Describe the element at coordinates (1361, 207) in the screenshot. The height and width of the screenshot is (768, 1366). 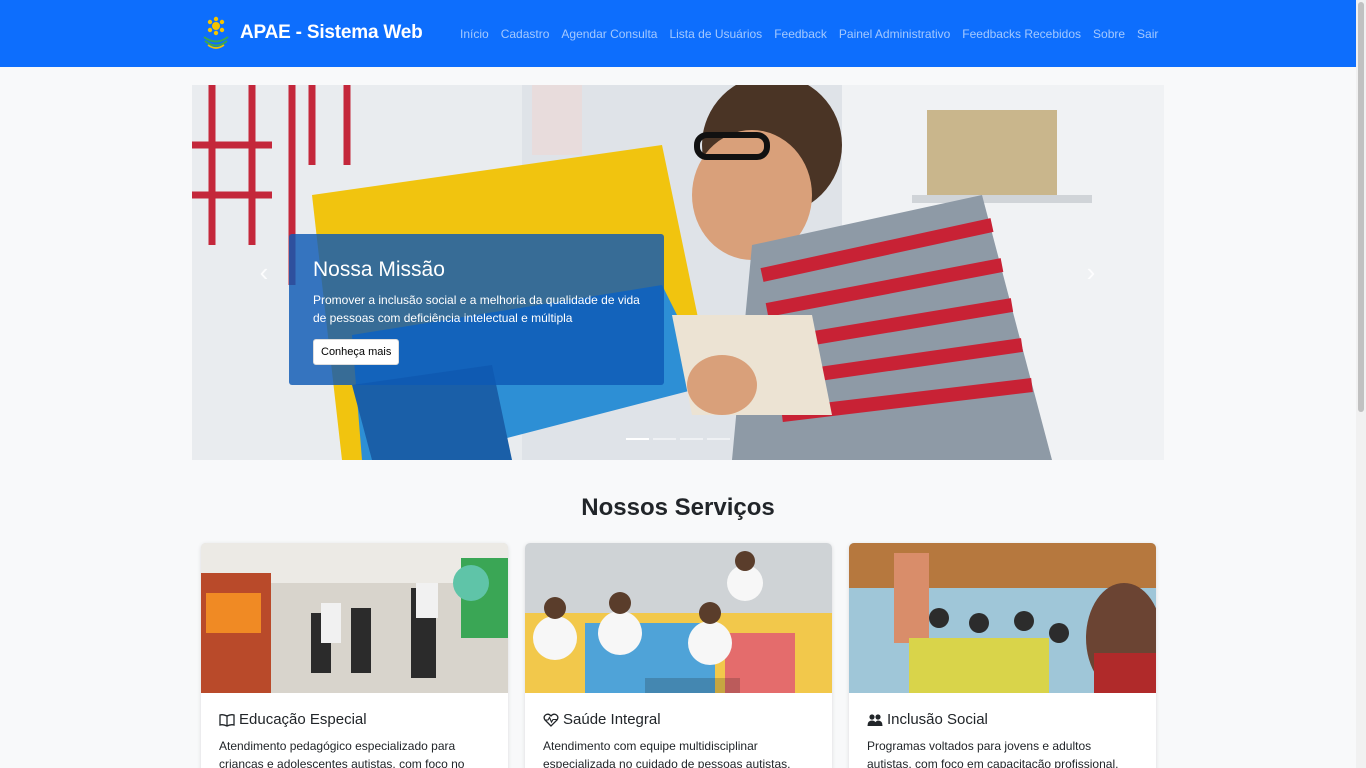
I see `scrollbar-thumb` at that location.